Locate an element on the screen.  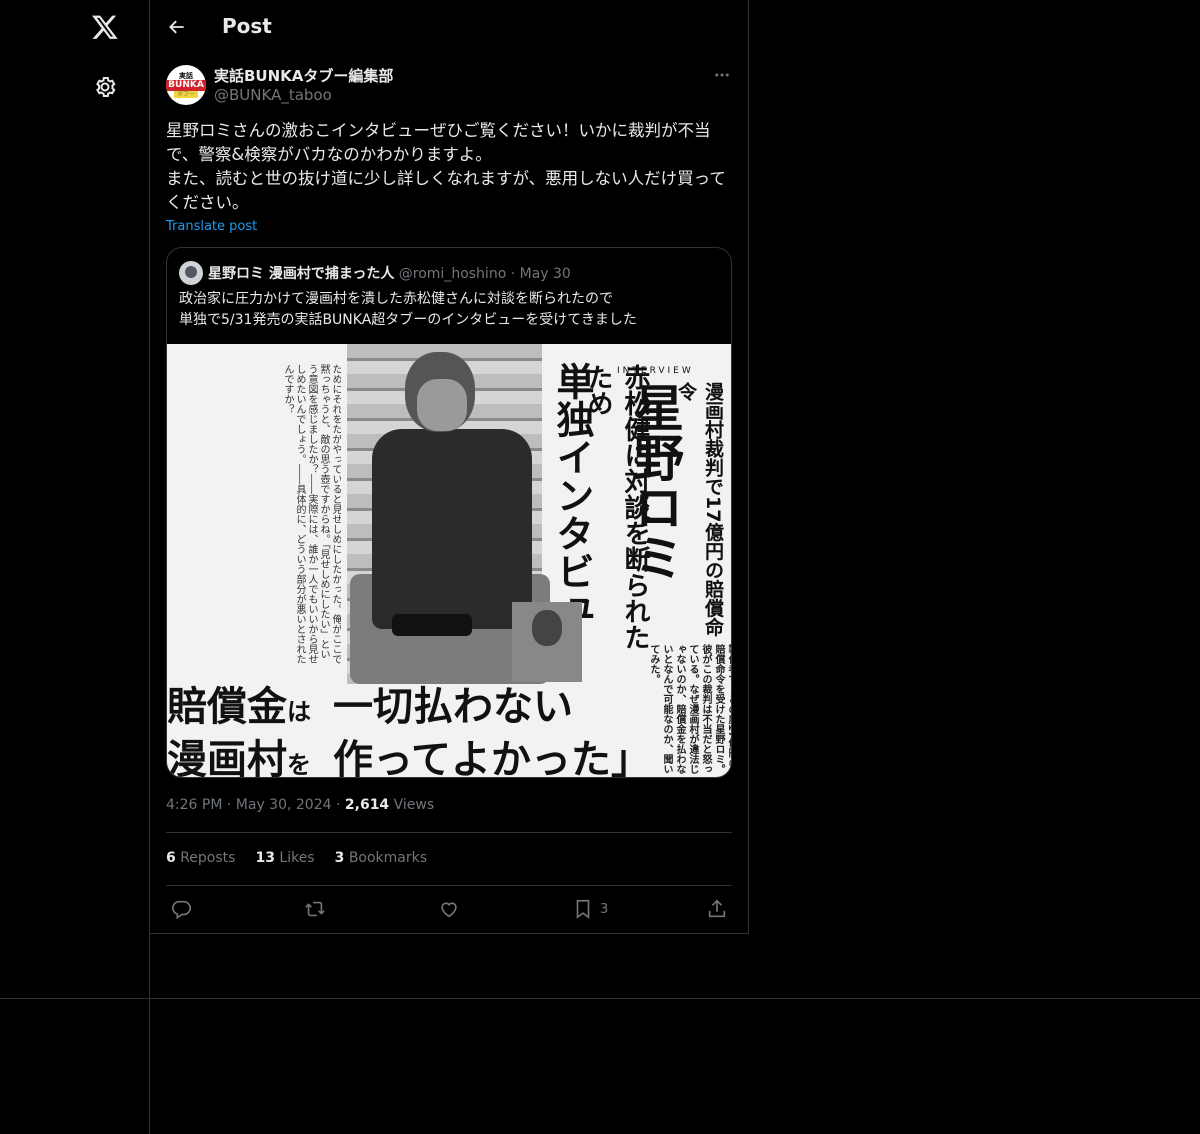
inset-photo is located at coordinates (547, 642).